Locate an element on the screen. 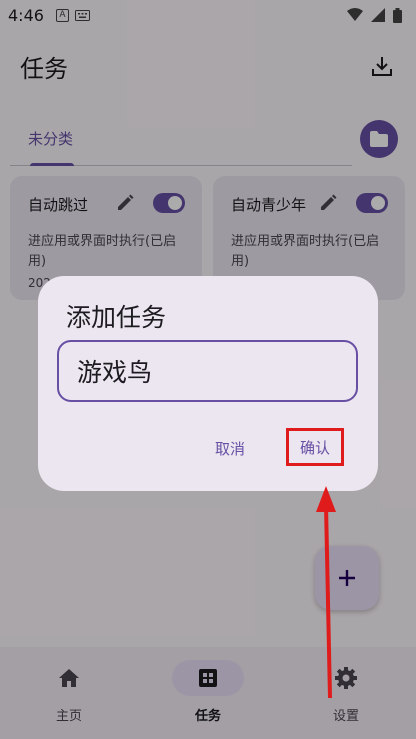  task-card-title: 自动青少年 is located at coordinates (269, 205).